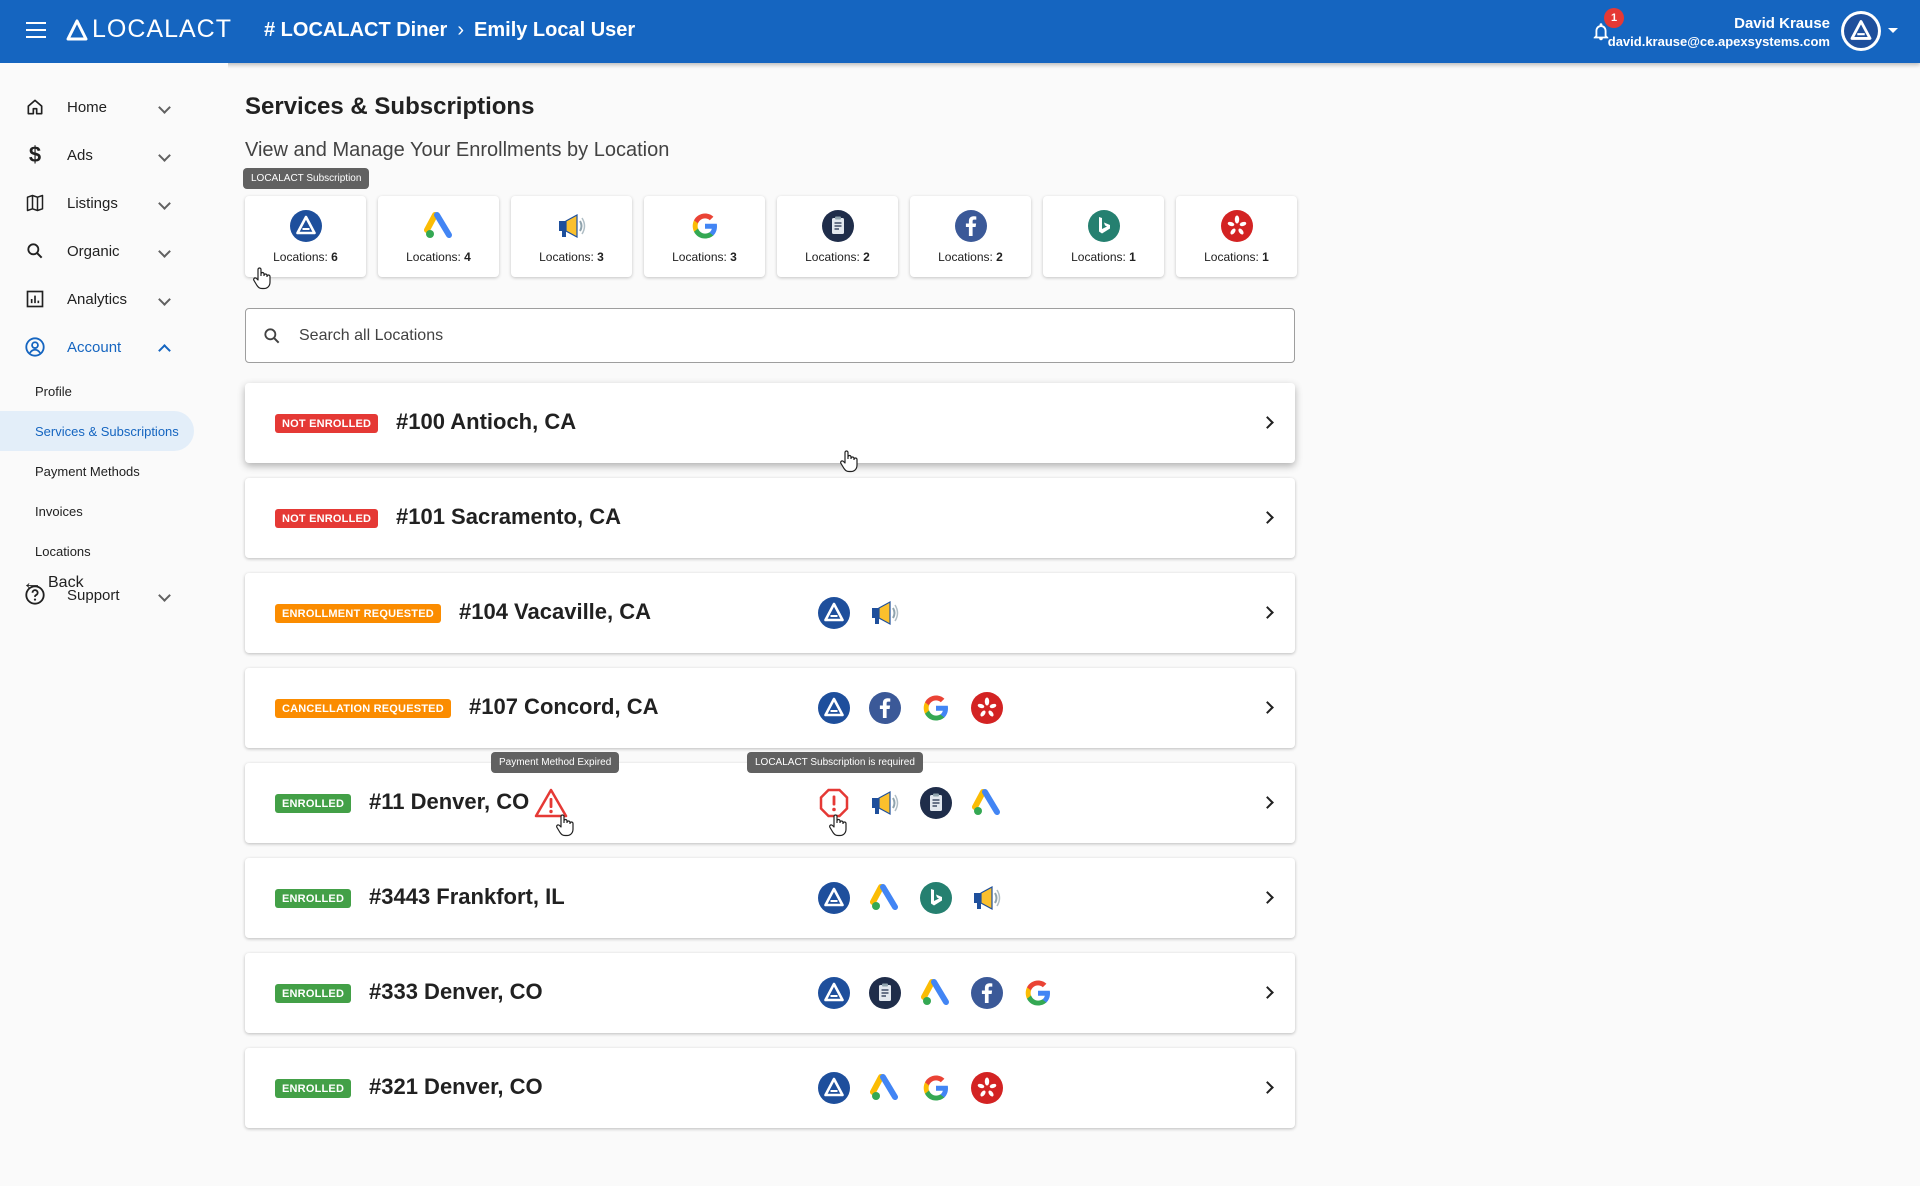  I want to click on location-name: #321 Denver, CO, so click(456, 1086).